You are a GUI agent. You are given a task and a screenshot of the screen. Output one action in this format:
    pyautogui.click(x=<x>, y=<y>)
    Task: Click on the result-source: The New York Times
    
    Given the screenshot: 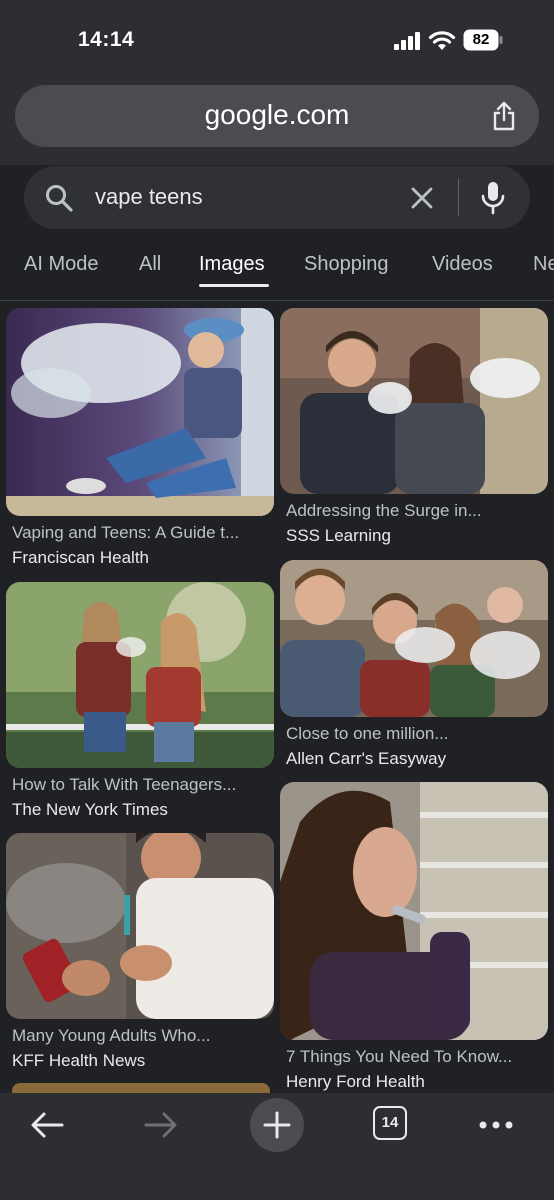 What is the action you would take?
    pyautogui.click(x=90, y=809)
    